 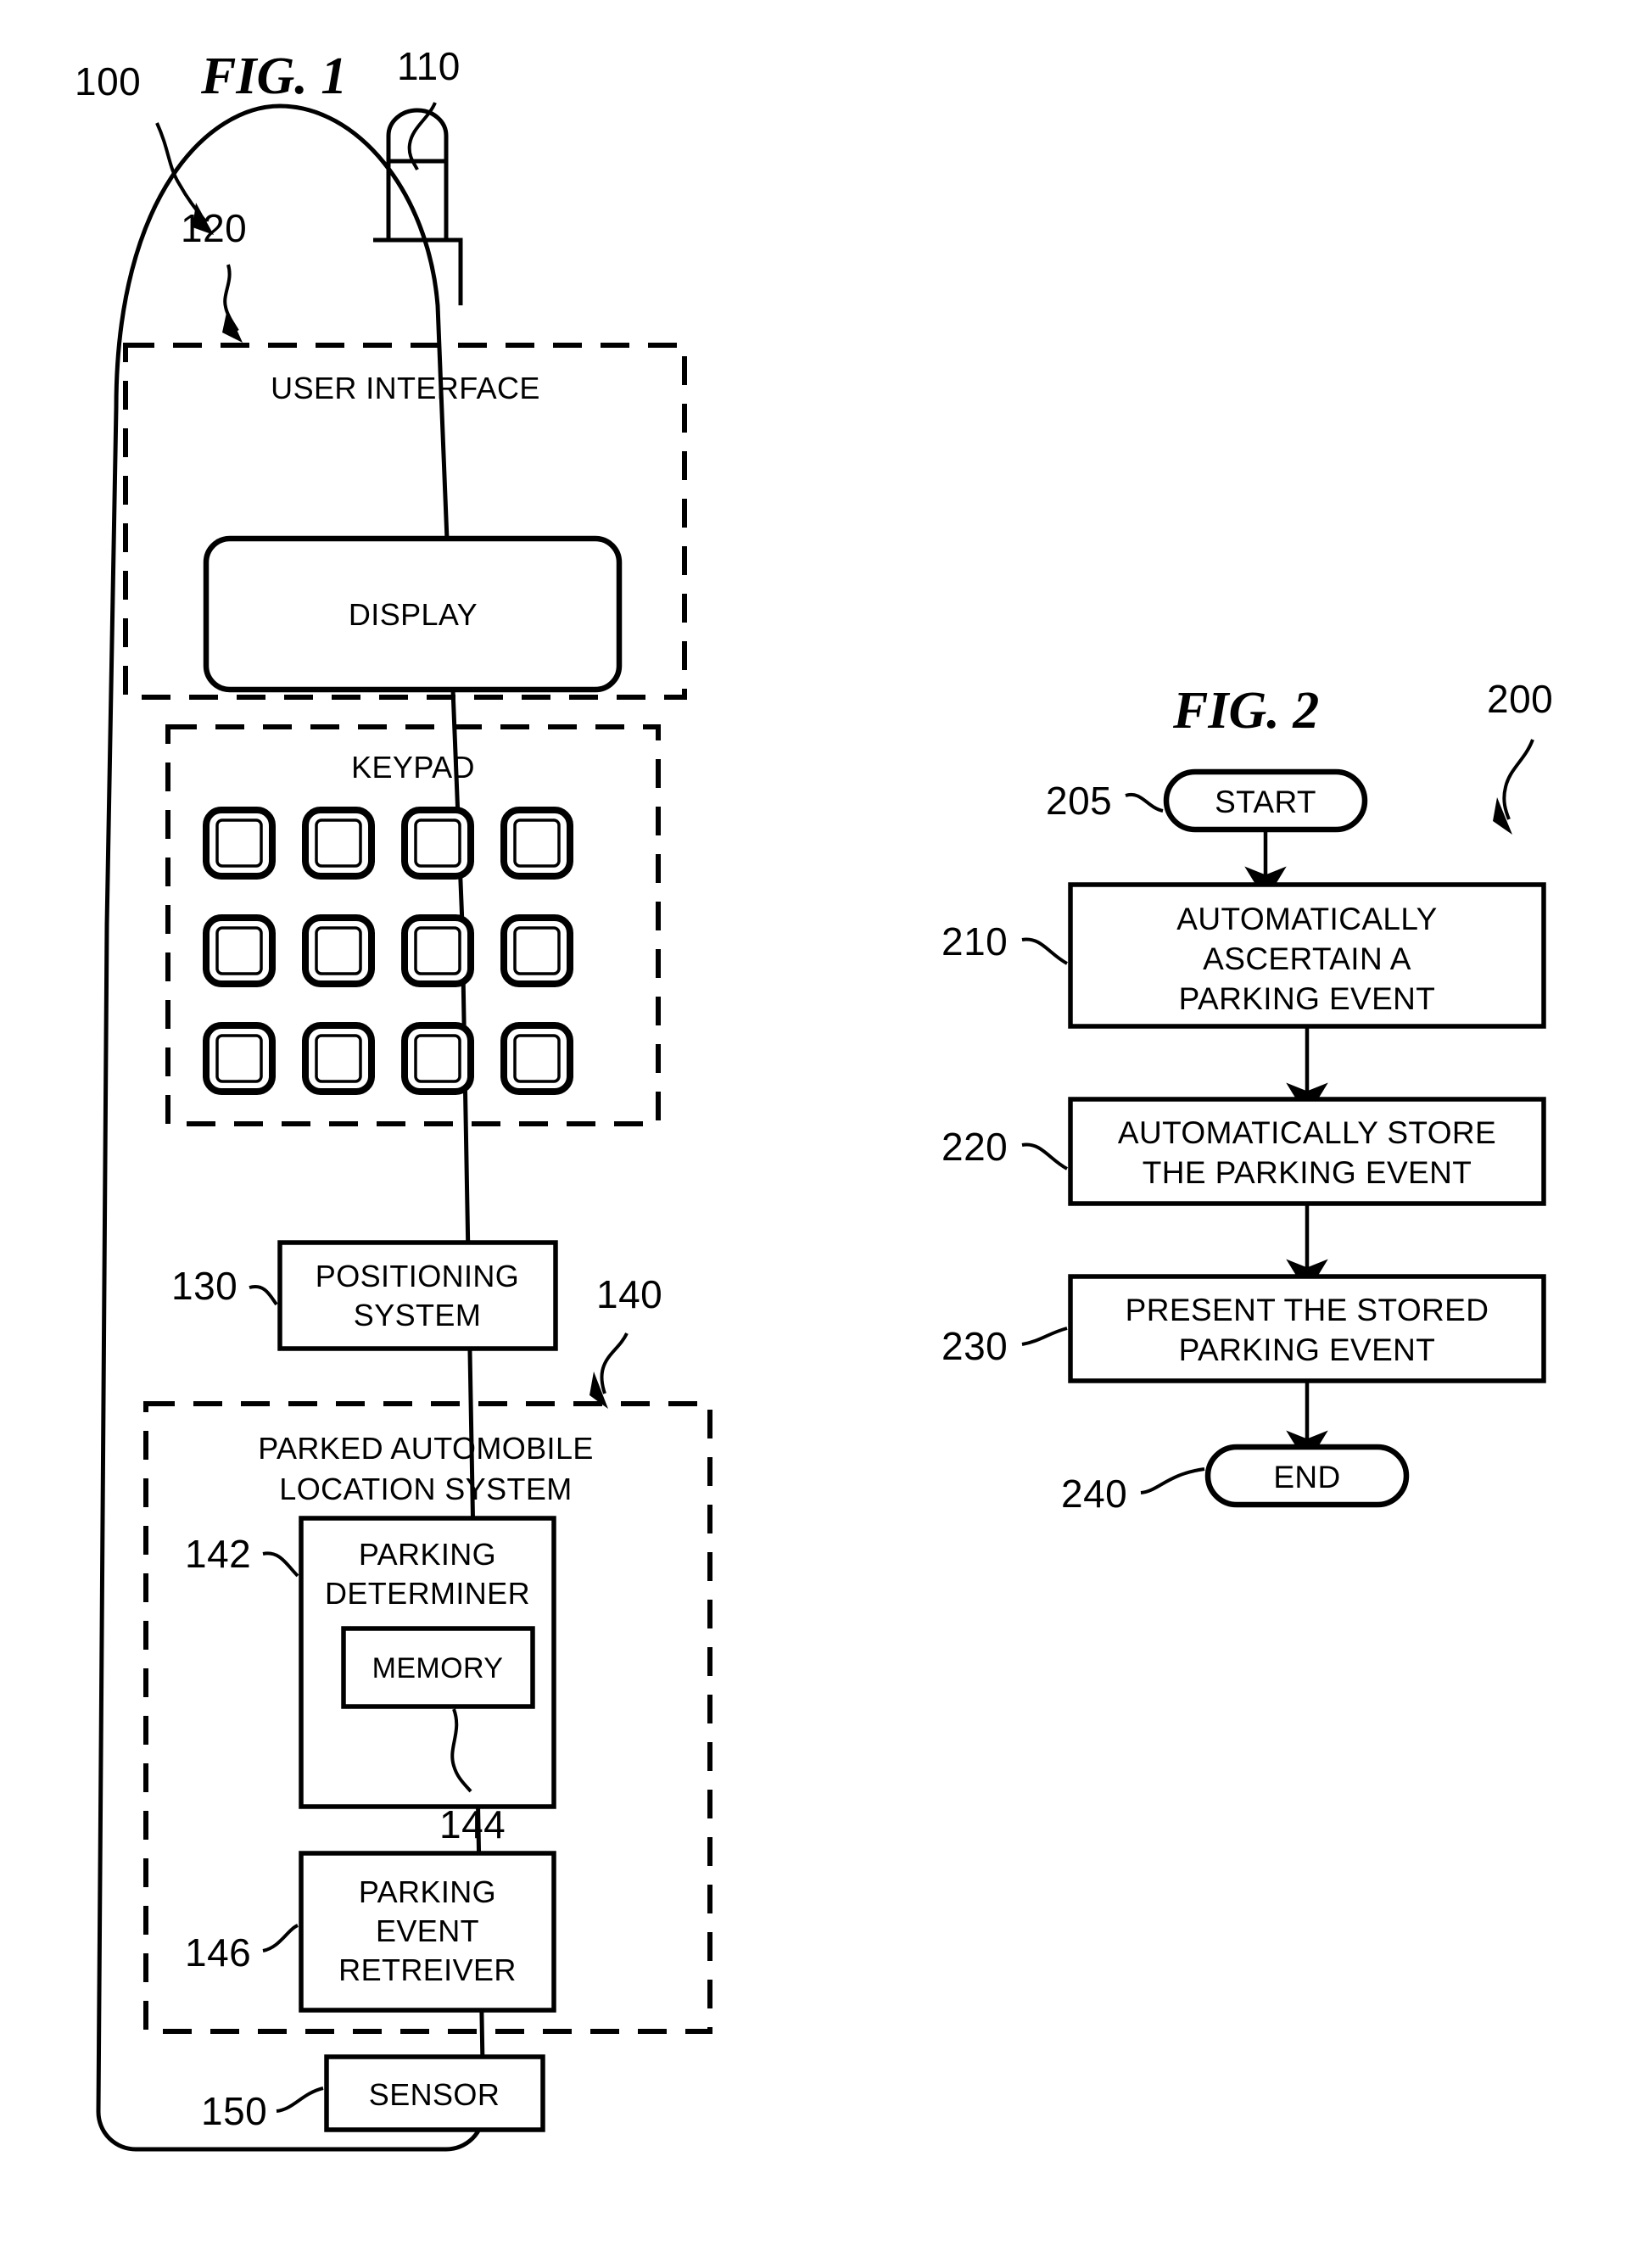 What do you see at coordinates (1079, 801) in the screenshot?
I see `ref-205-label: 205` at bounding box center [1079, 801].